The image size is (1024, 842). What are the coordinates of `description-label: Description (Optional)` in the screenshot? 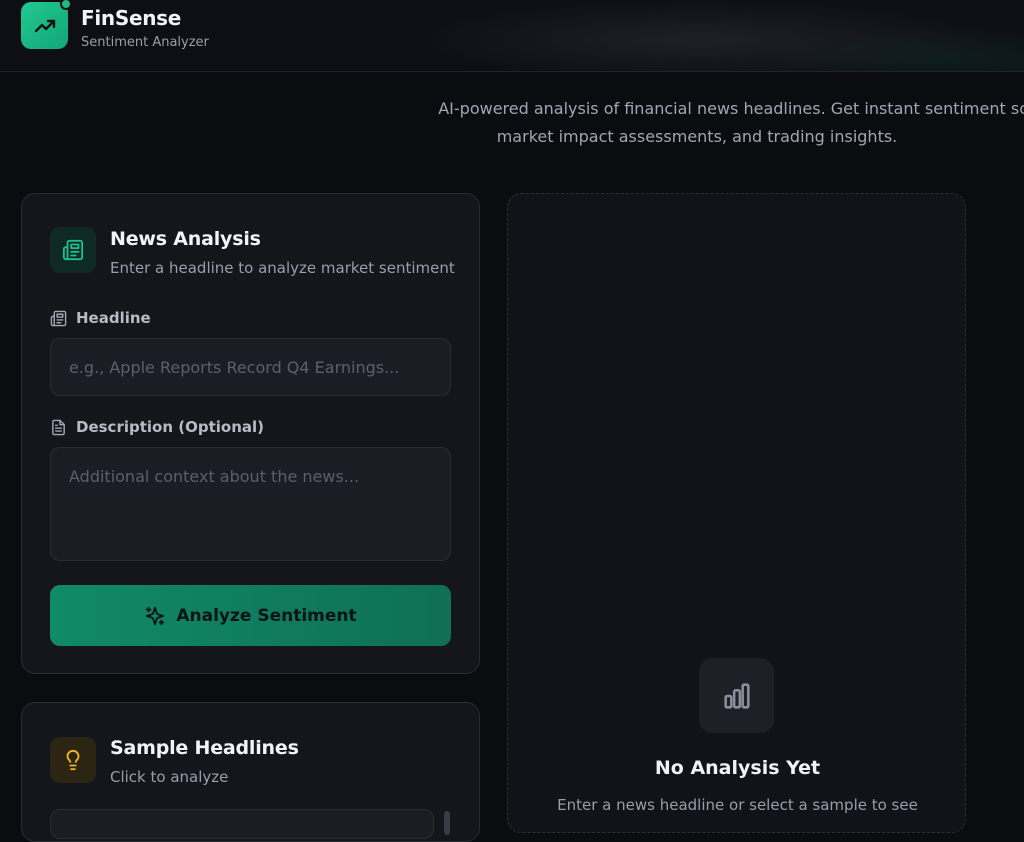 It's located at (157, 427).